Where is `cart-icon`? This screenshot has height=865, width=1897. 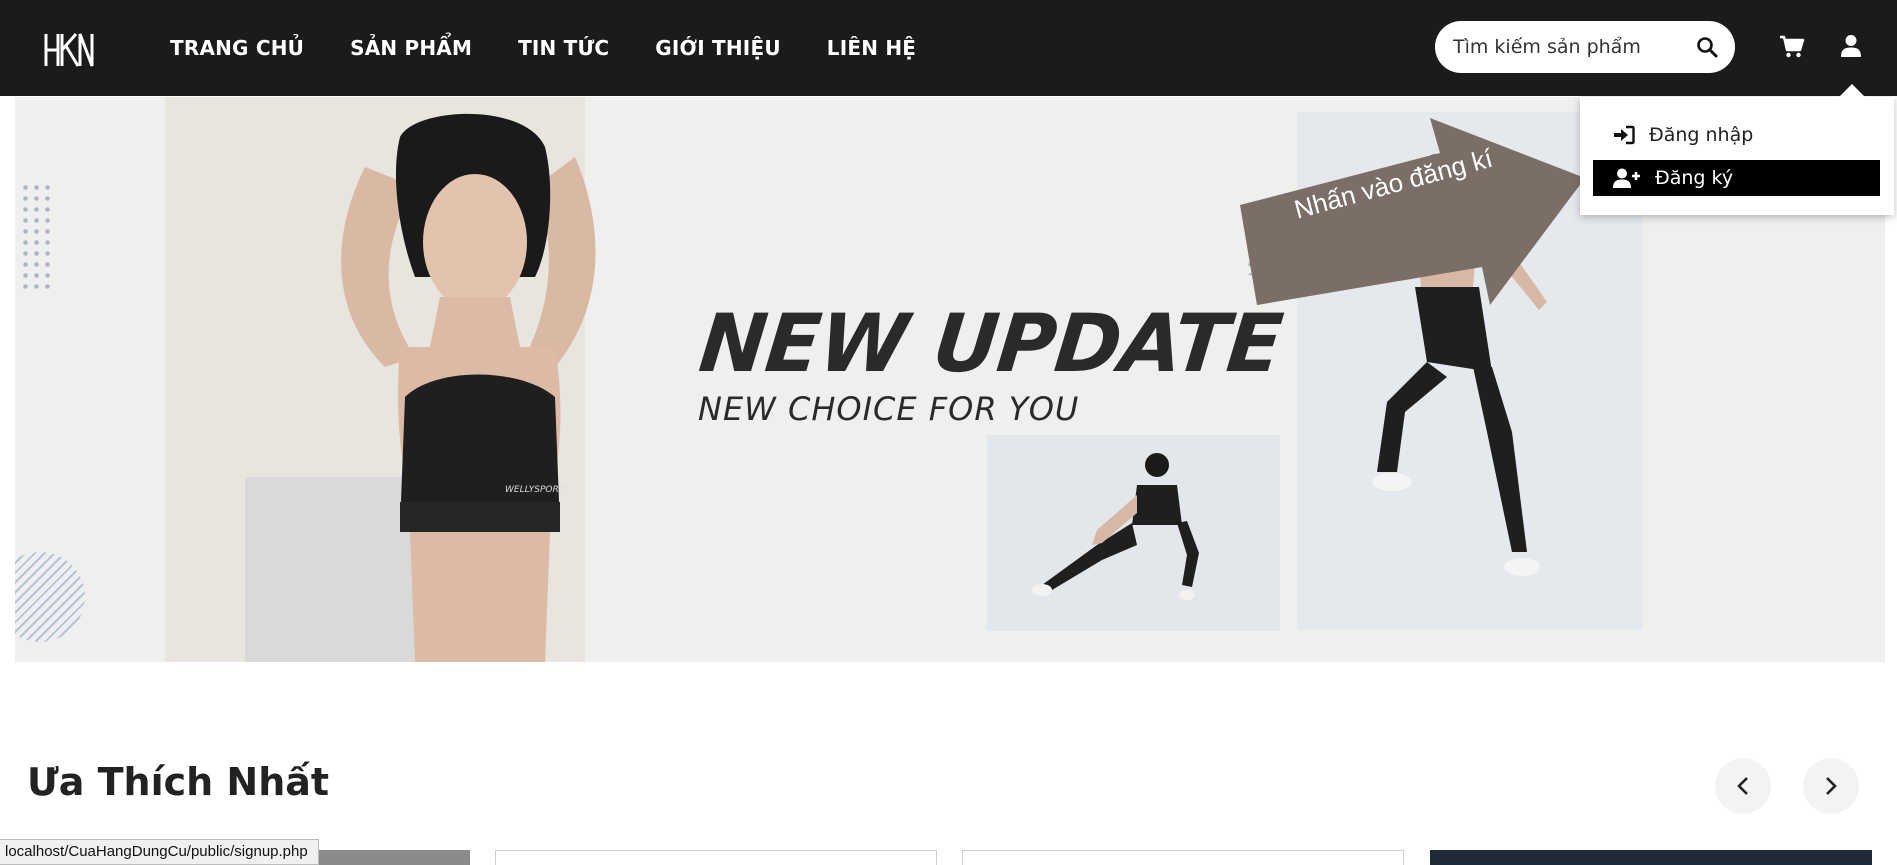
cart-icon is located at coordinates (1792, 47).